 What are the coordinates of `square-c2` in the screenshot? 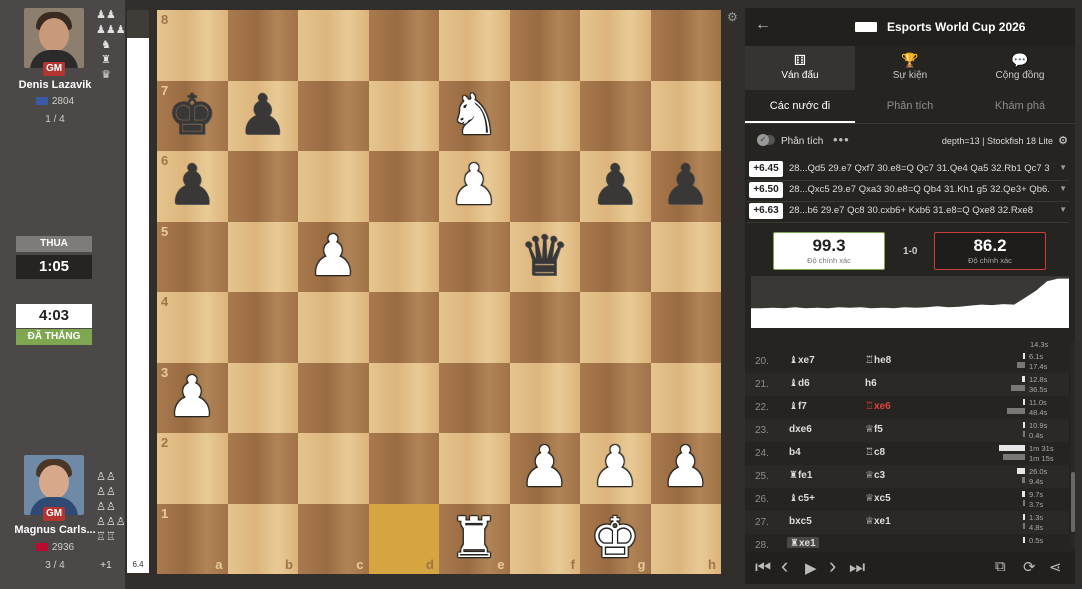 It's located at (333, 468).